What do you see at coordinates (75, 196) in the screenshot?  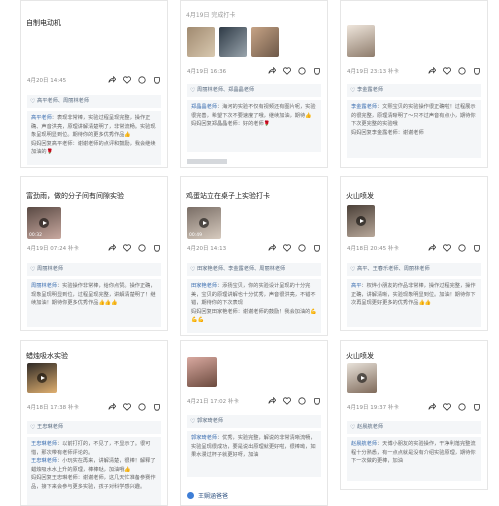 I see `card-title: 富劲雨，做的分子间有间隙实验` at bounding box center [75, 196].